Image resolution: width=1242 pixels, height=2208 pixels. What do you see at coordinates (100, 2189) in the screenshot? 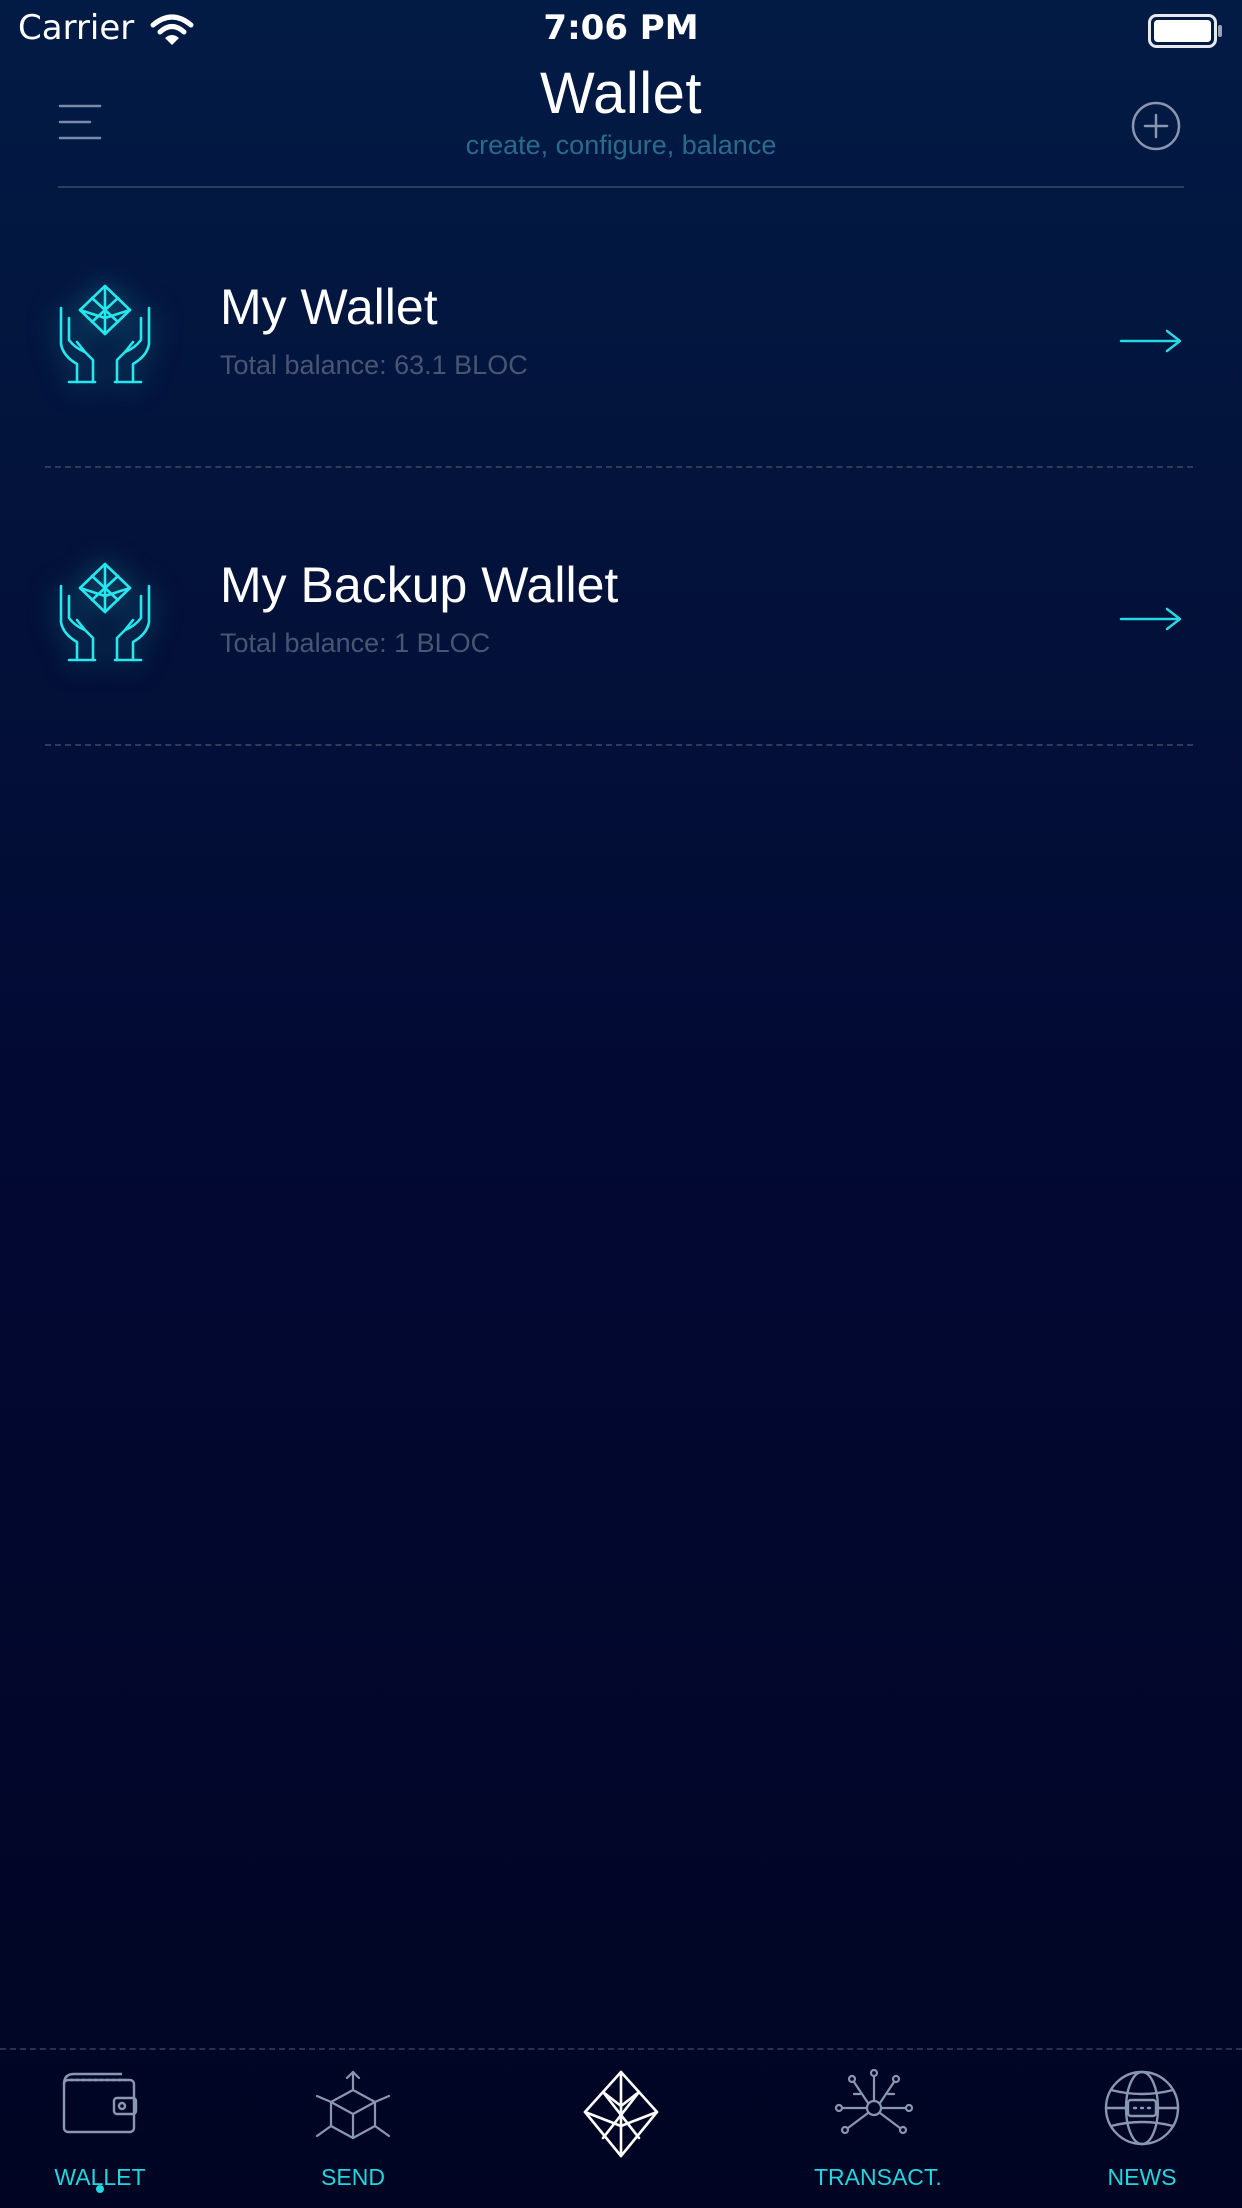
I see `active-tab-indicator` at bounding box center [100, 2189].